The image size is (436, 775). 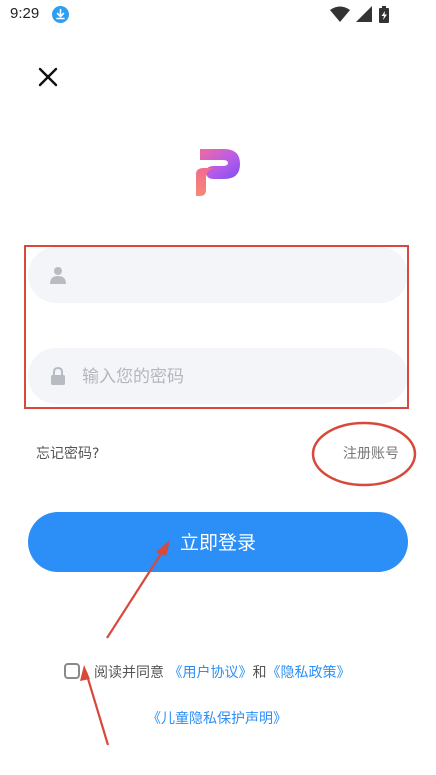 I want to click on agreement-prefix: 阅读并同意, so click(x=129, y=673).